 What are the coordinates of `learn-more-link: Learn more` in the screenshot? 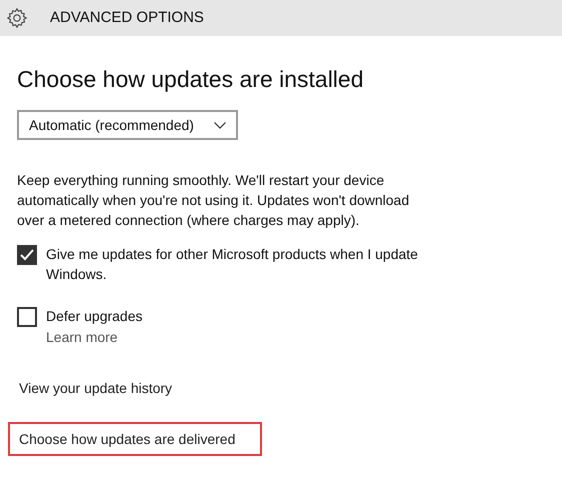 It's located at (256, 337).